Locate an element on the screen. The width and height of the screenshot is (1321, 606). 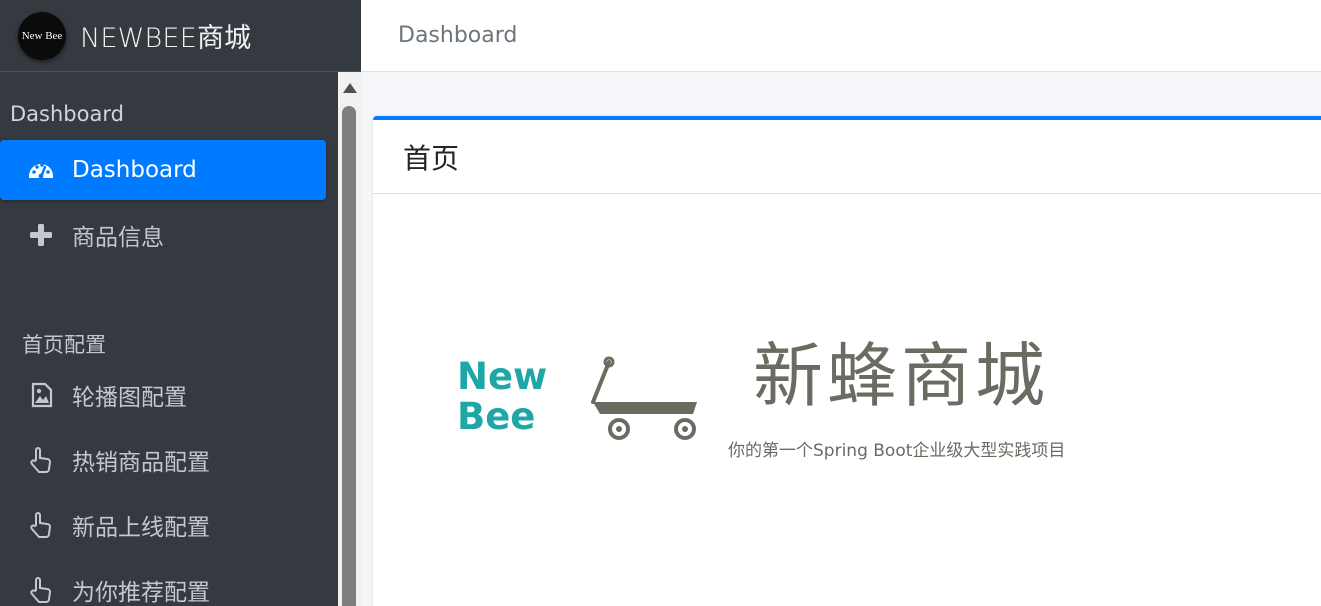
newbee-logo: New Bee is located at coordinates (579, 402).